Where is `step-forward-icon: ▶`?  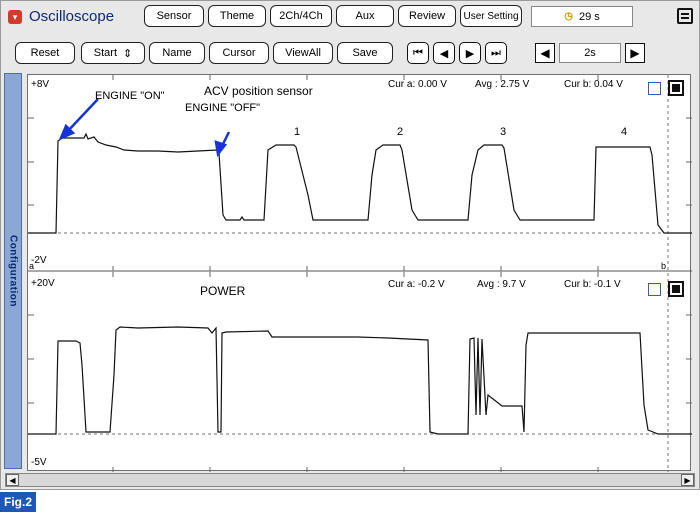
step-forward-icon: ▶ is located at coordinates (470, 53).